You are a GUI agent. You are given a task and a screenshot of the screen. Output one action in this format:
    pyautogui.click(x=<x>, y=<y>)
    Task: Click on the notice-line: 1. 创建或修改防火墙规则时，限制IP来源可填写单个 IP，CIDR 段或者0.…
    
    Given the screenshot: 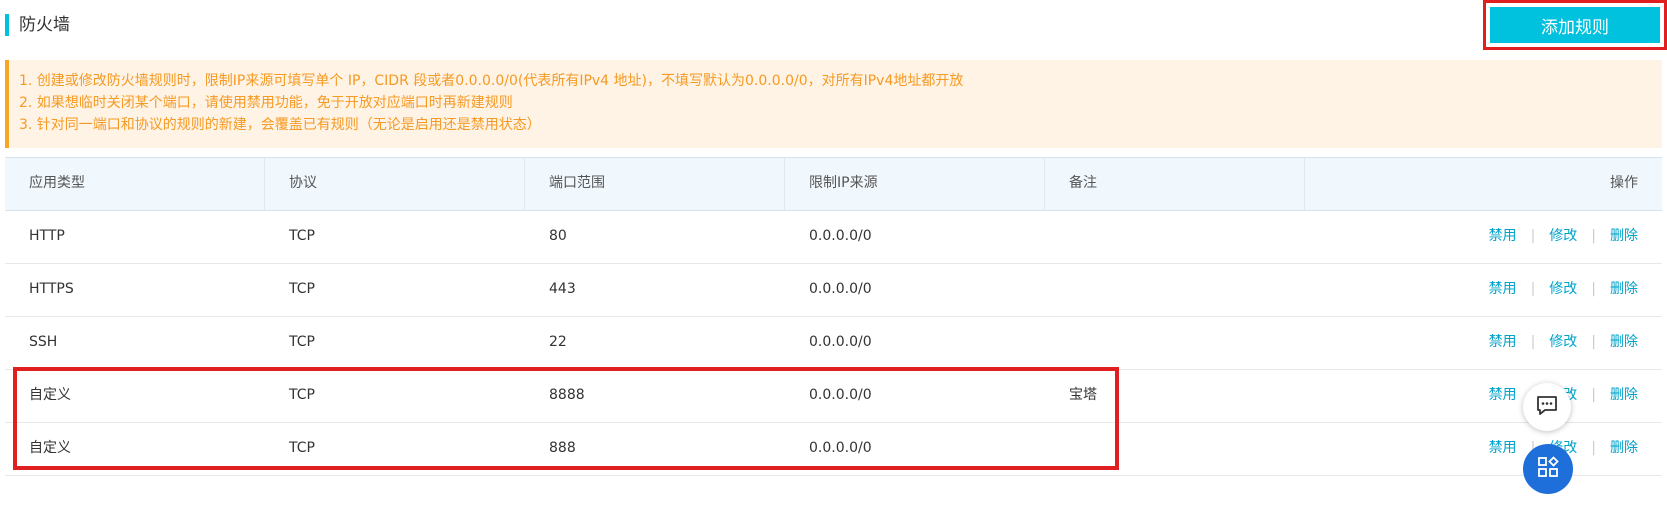 What is the action you would take?
    pyautogui.click(x=491, y=81)
    